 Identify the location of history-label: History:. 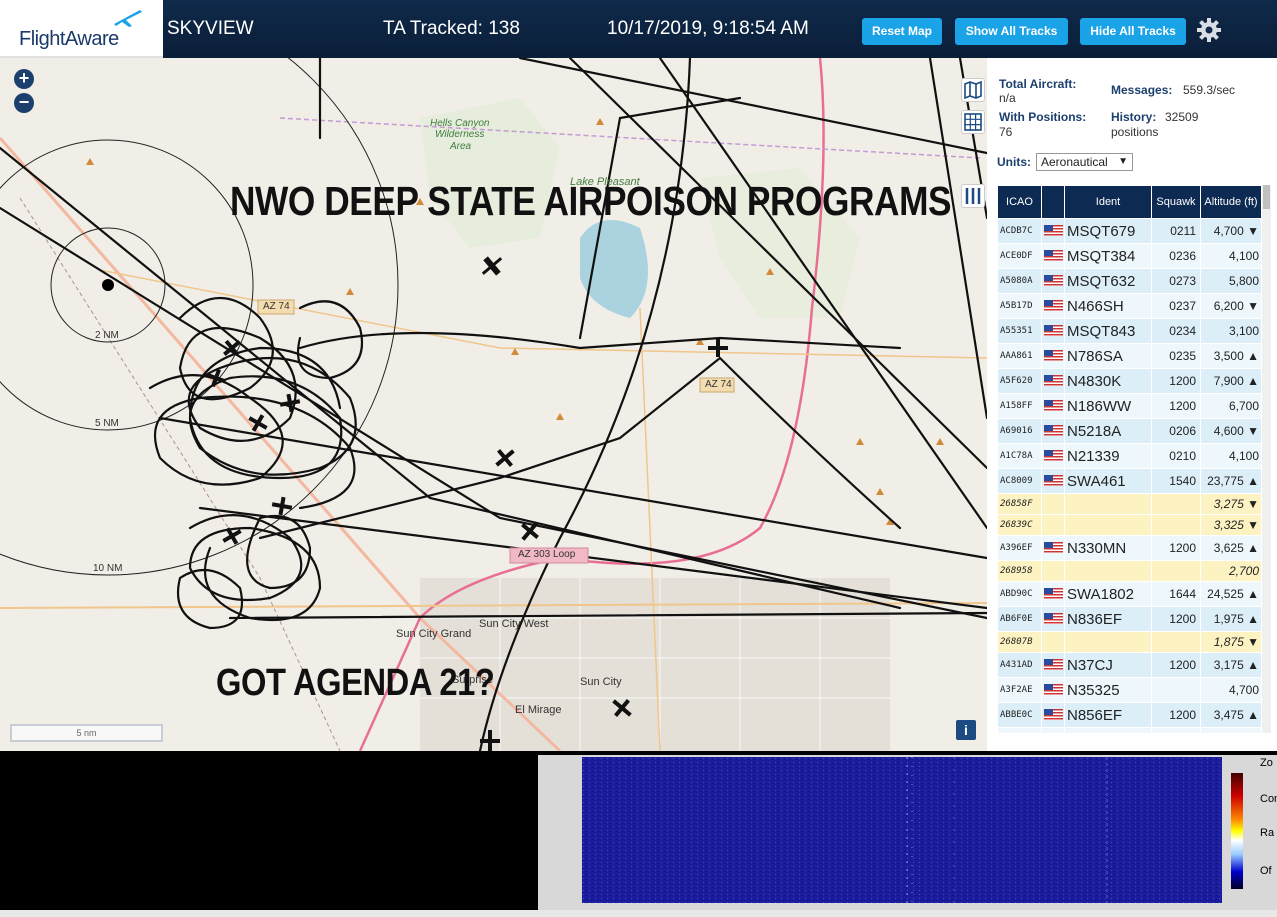
(1134, 117).